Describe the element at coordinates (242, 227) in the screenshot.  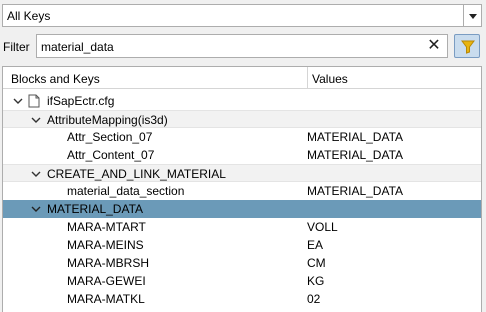
I see `tree-row: MARA-MTART VOLL` at that location.